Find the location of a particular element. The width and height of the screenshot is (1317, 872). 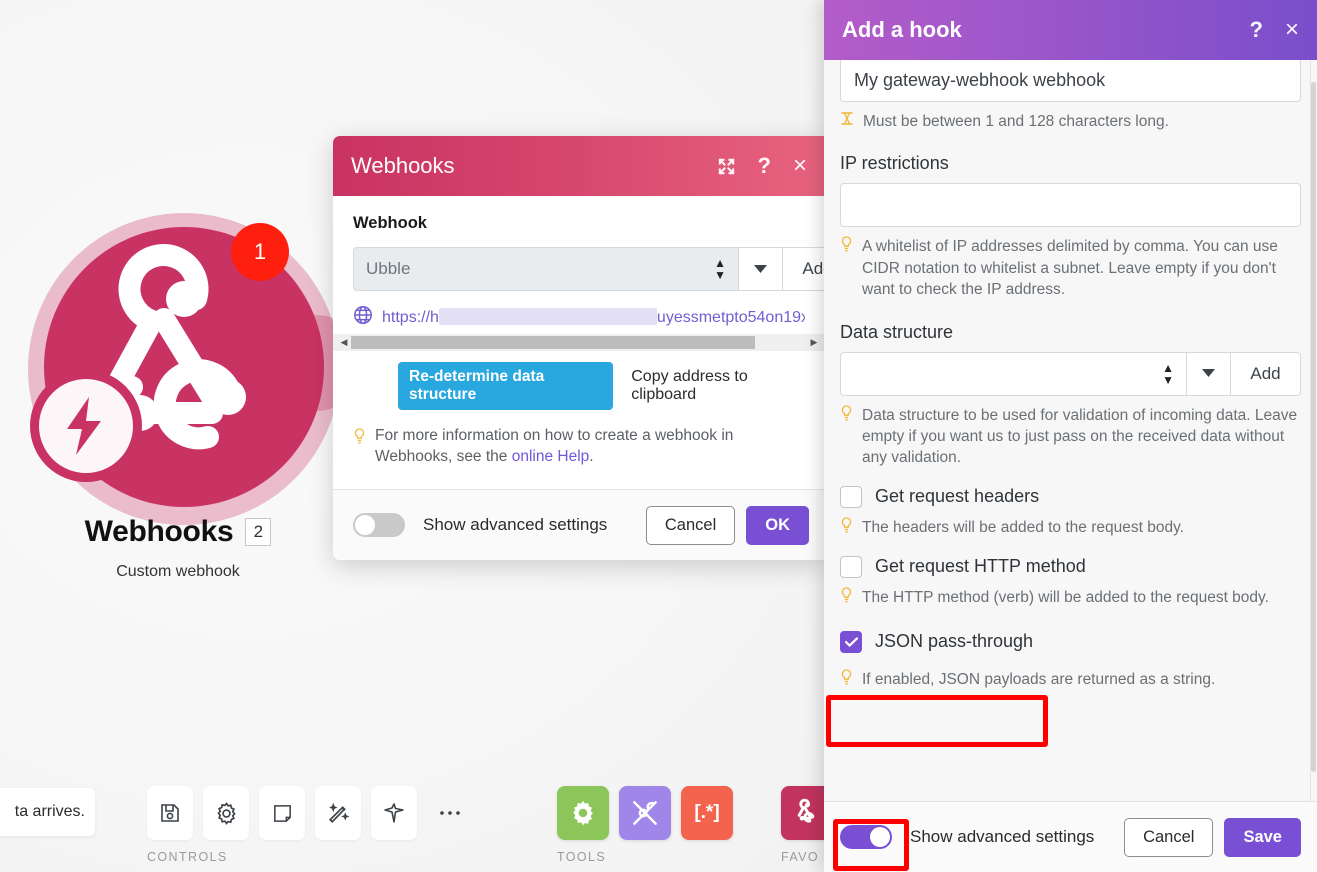

instant-bolt-icon is located at coordinates (86, 426).